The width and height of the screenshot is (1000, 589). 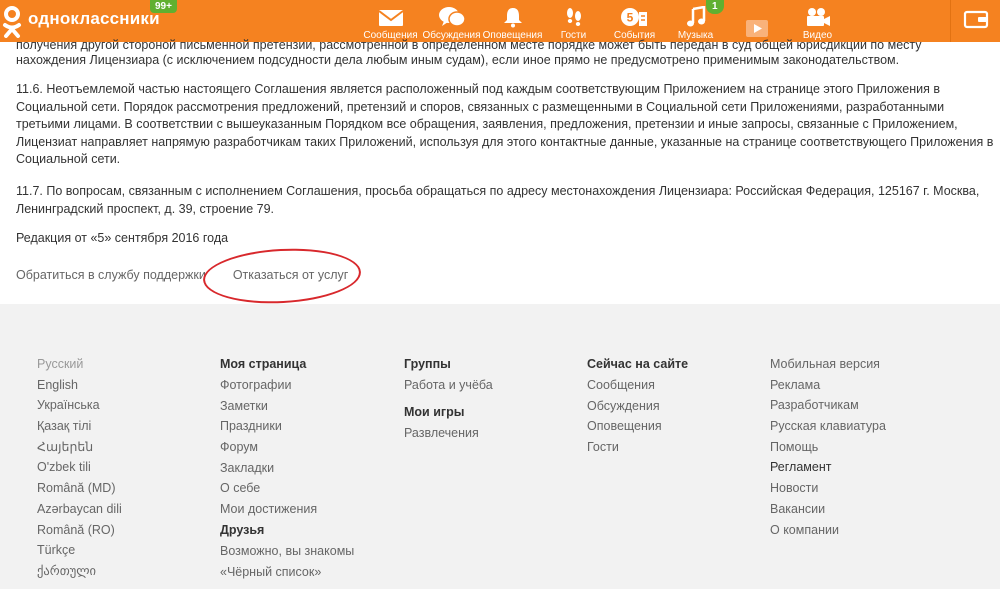 I want to click on footer-link: Оповещения, so click(x=637, y=426).